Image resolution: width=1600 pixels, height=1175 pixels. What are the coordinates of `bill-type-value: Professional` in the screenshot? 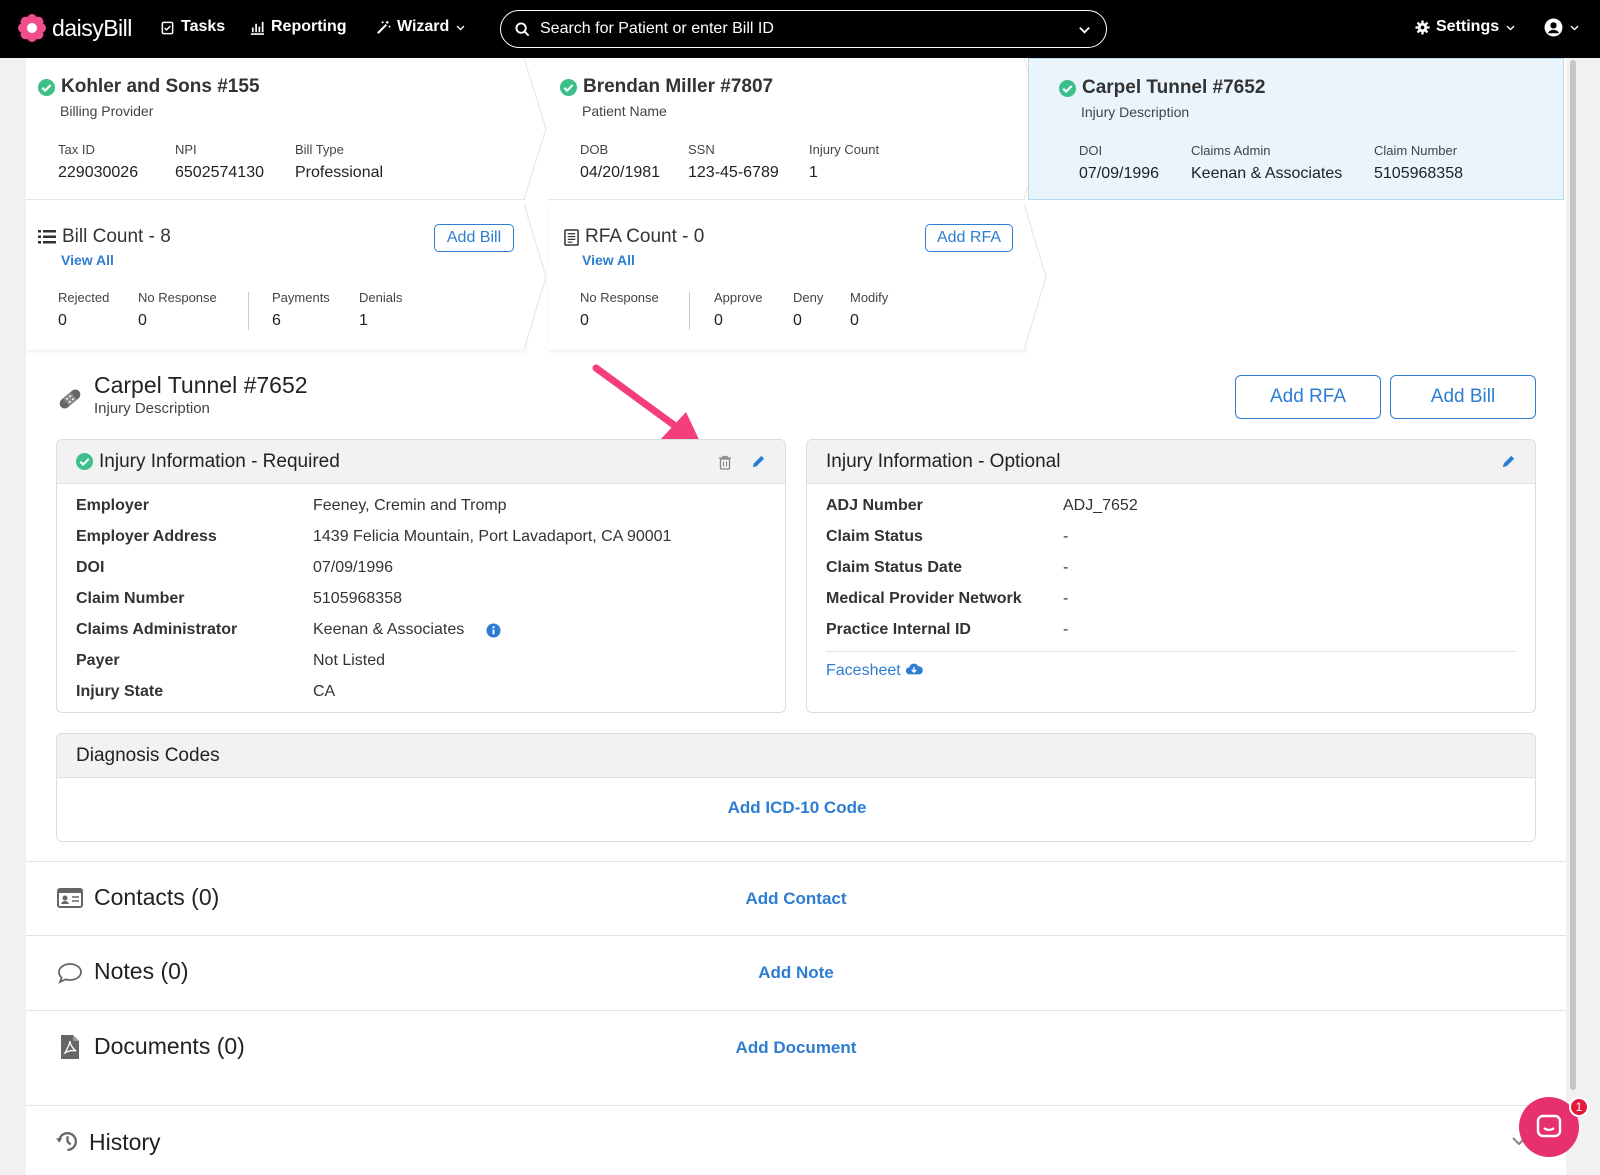 It's located at (339, 172).